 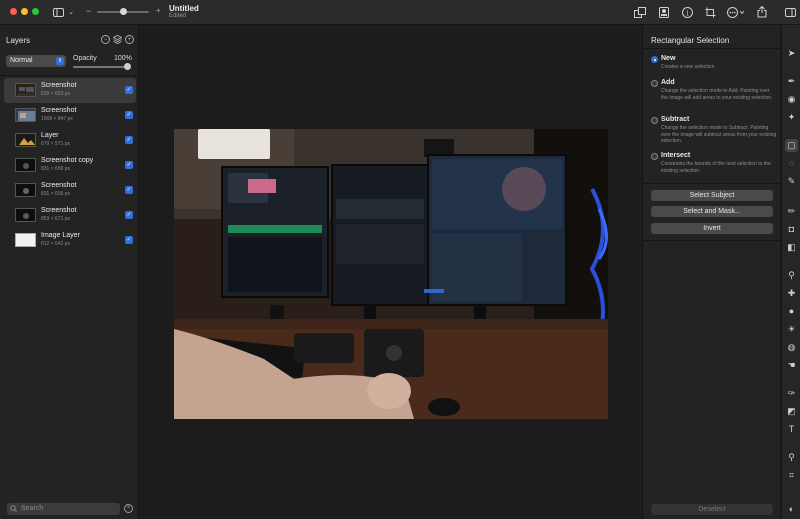 What do you see at coordinates (184, 8) in the screenshot?
I see `document-title: Untitled` at bounding box center [184, 8].